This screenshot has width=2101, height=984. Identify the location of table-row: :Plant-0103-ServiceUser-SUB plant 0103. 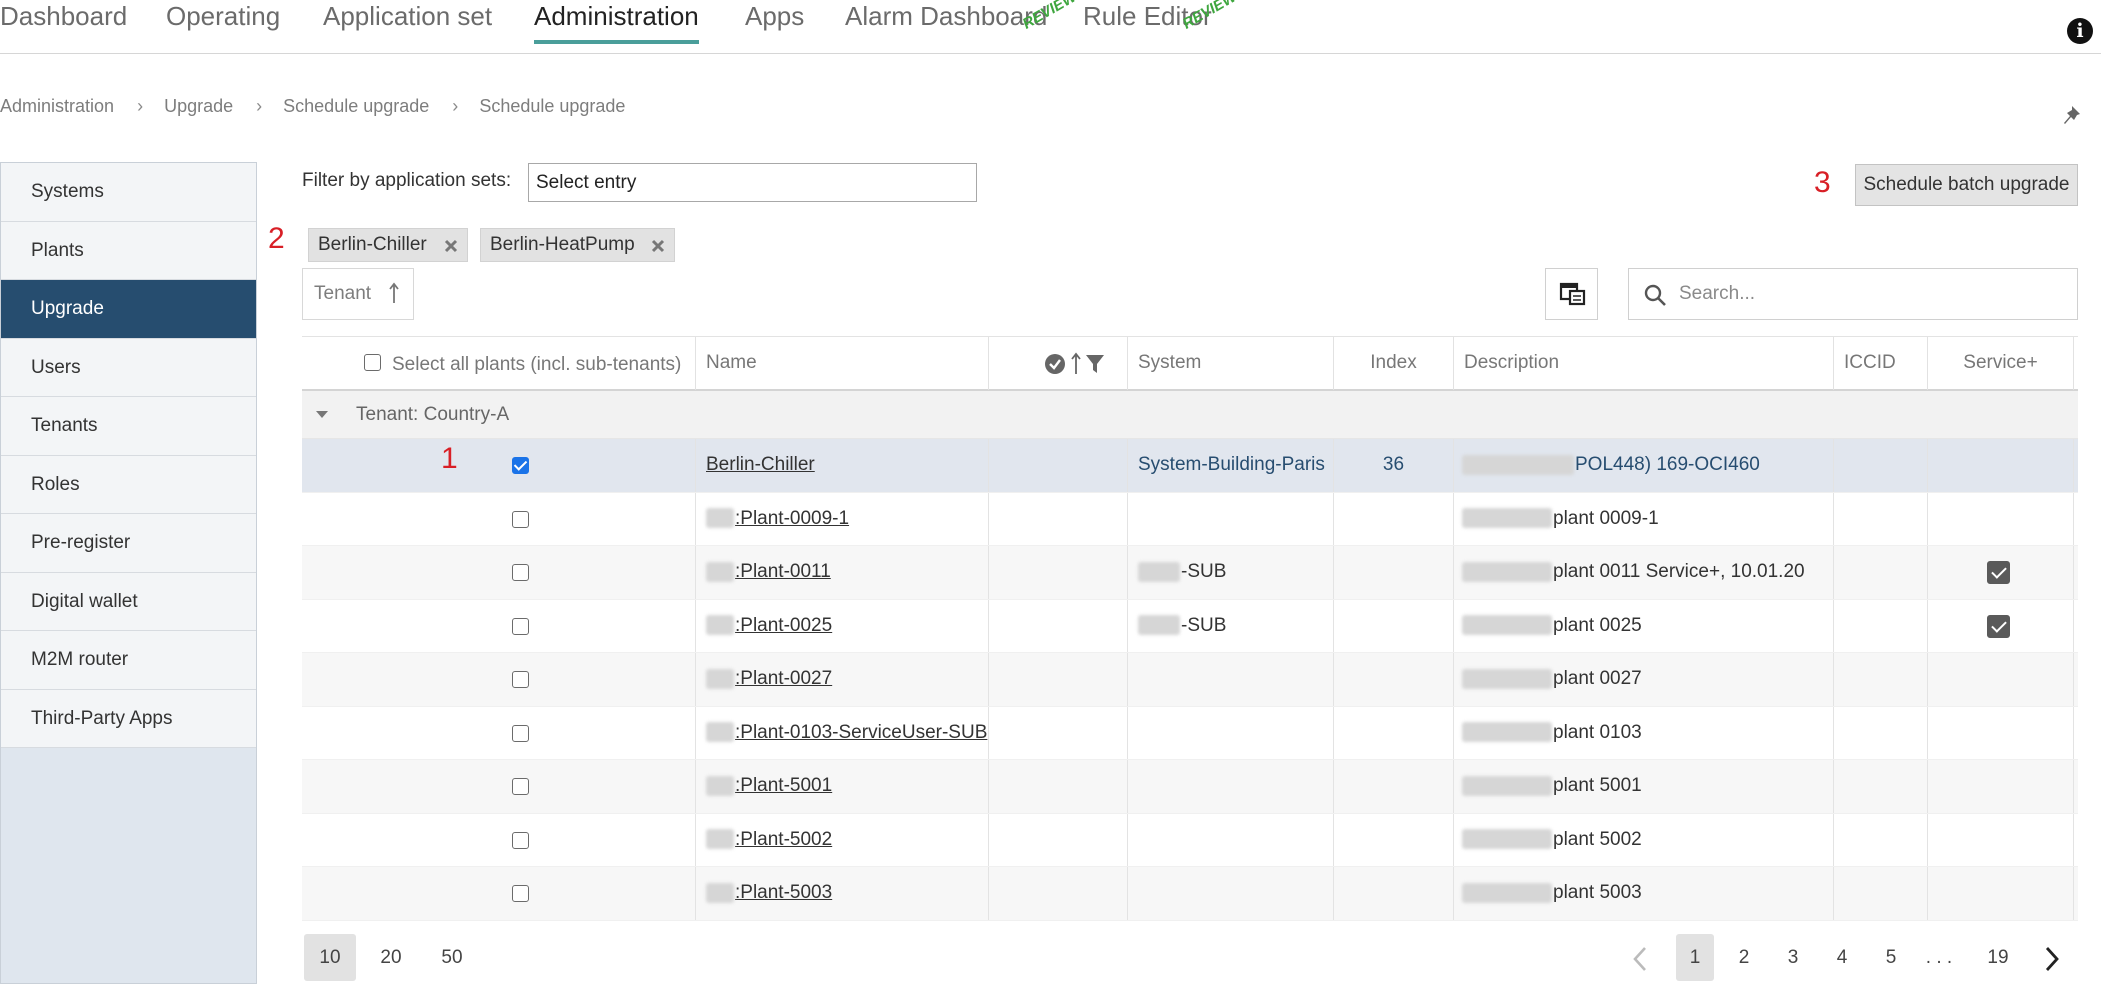
(1190, 733).